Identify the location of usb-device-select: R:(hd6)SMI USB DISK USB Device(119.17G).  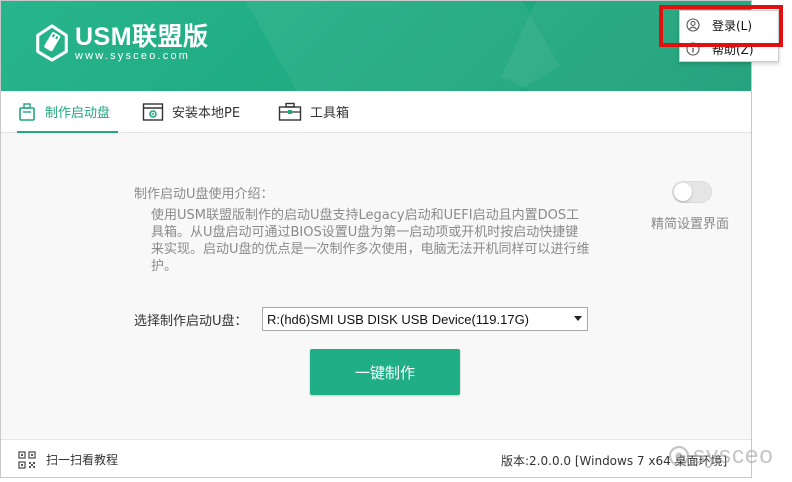
(425, 319).